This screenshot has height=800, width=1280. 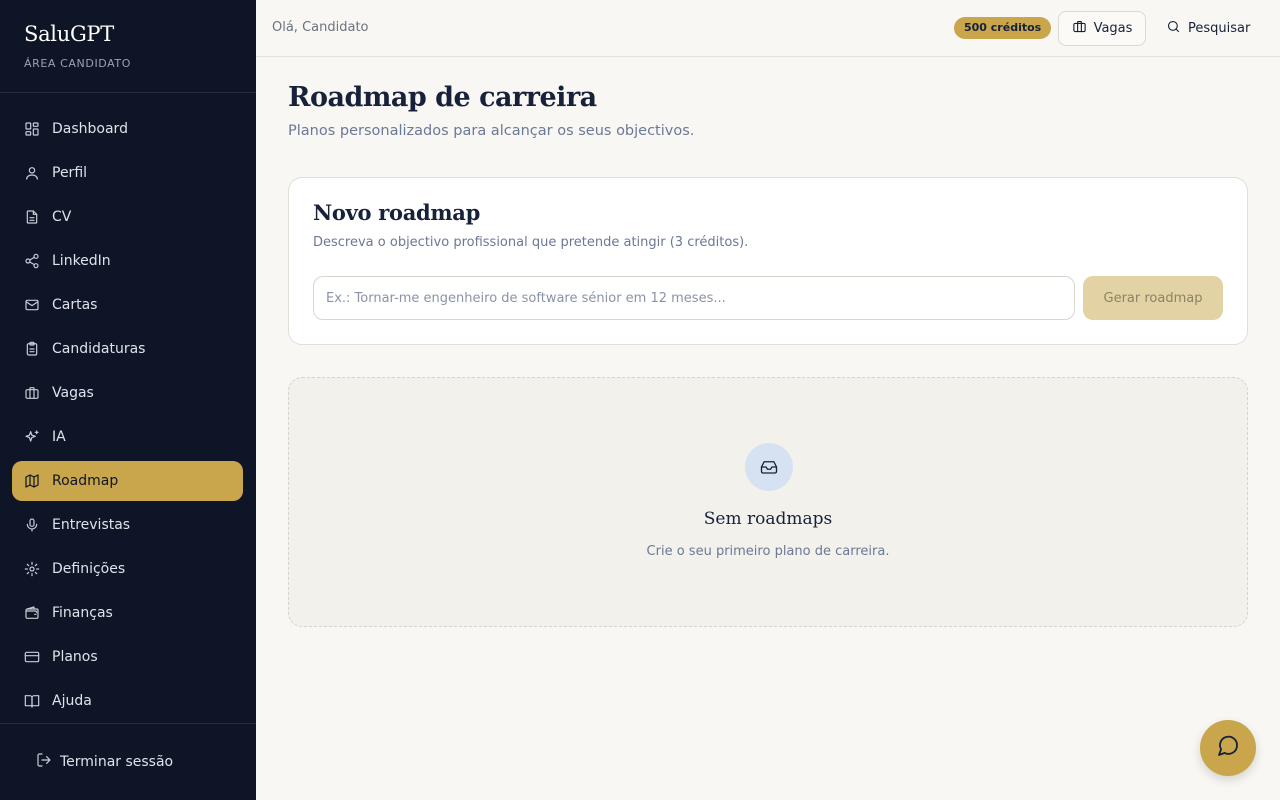 I want to click on sidebar-item-definicoes: Definições, so click(x=127, y=569).